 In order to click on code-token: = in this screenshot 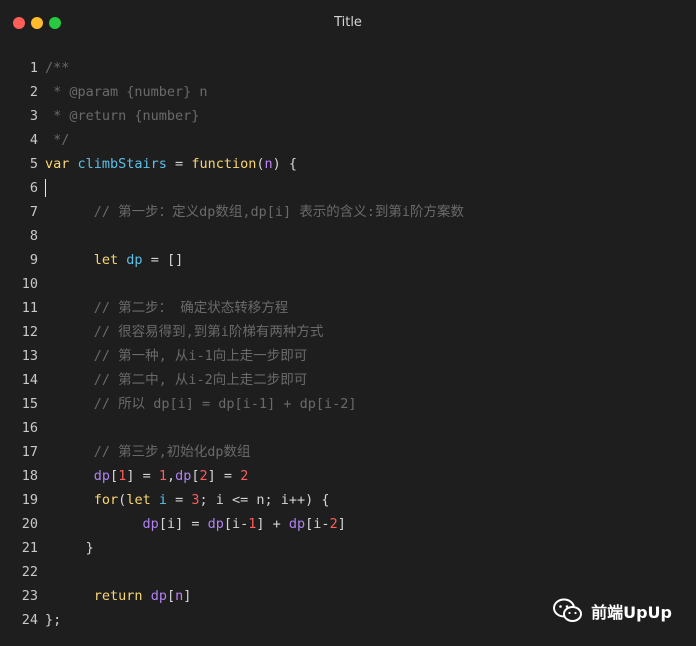, I will do `click(179, 164)`.